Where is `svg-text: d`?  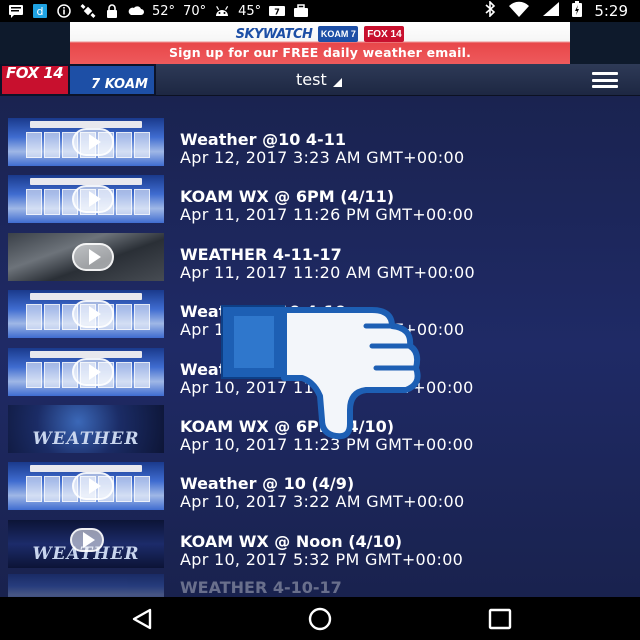 svg-text: d is located at coordinates (40, 11).